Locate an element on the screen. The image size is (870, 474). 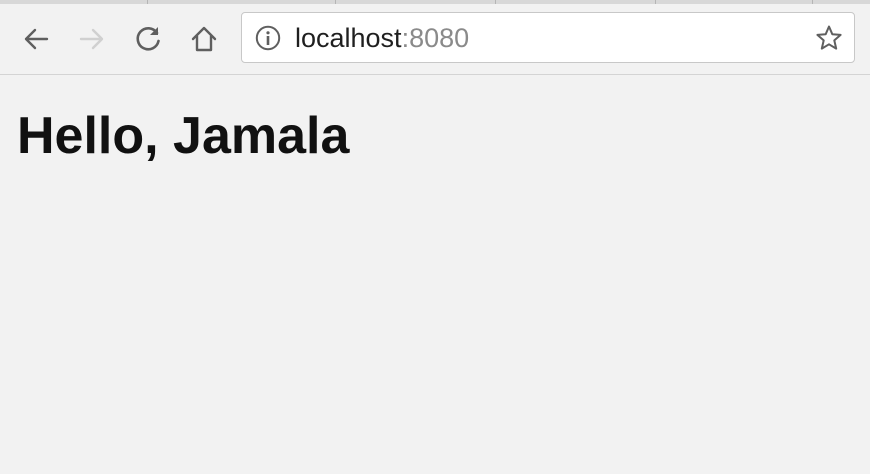
reload-icon is located at coordinates (148, 38).